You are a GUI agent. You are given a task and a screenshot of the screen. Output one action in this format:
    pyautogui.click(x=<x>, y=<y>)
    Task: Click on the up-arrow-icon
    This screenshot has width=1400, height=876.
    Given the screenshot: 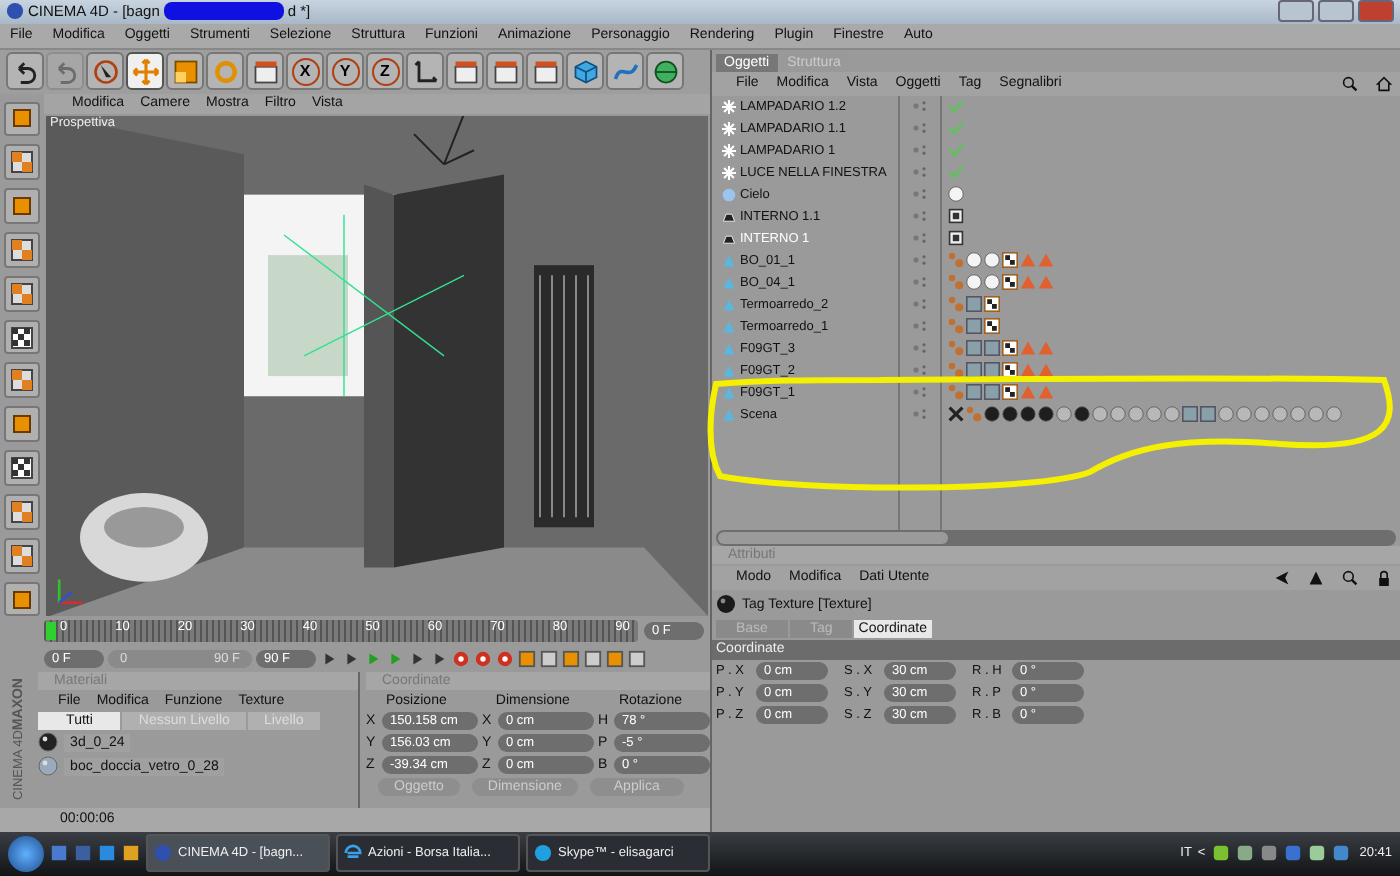 What is the action you would take?
    pyautogui.click(x=1316, y=577)
    